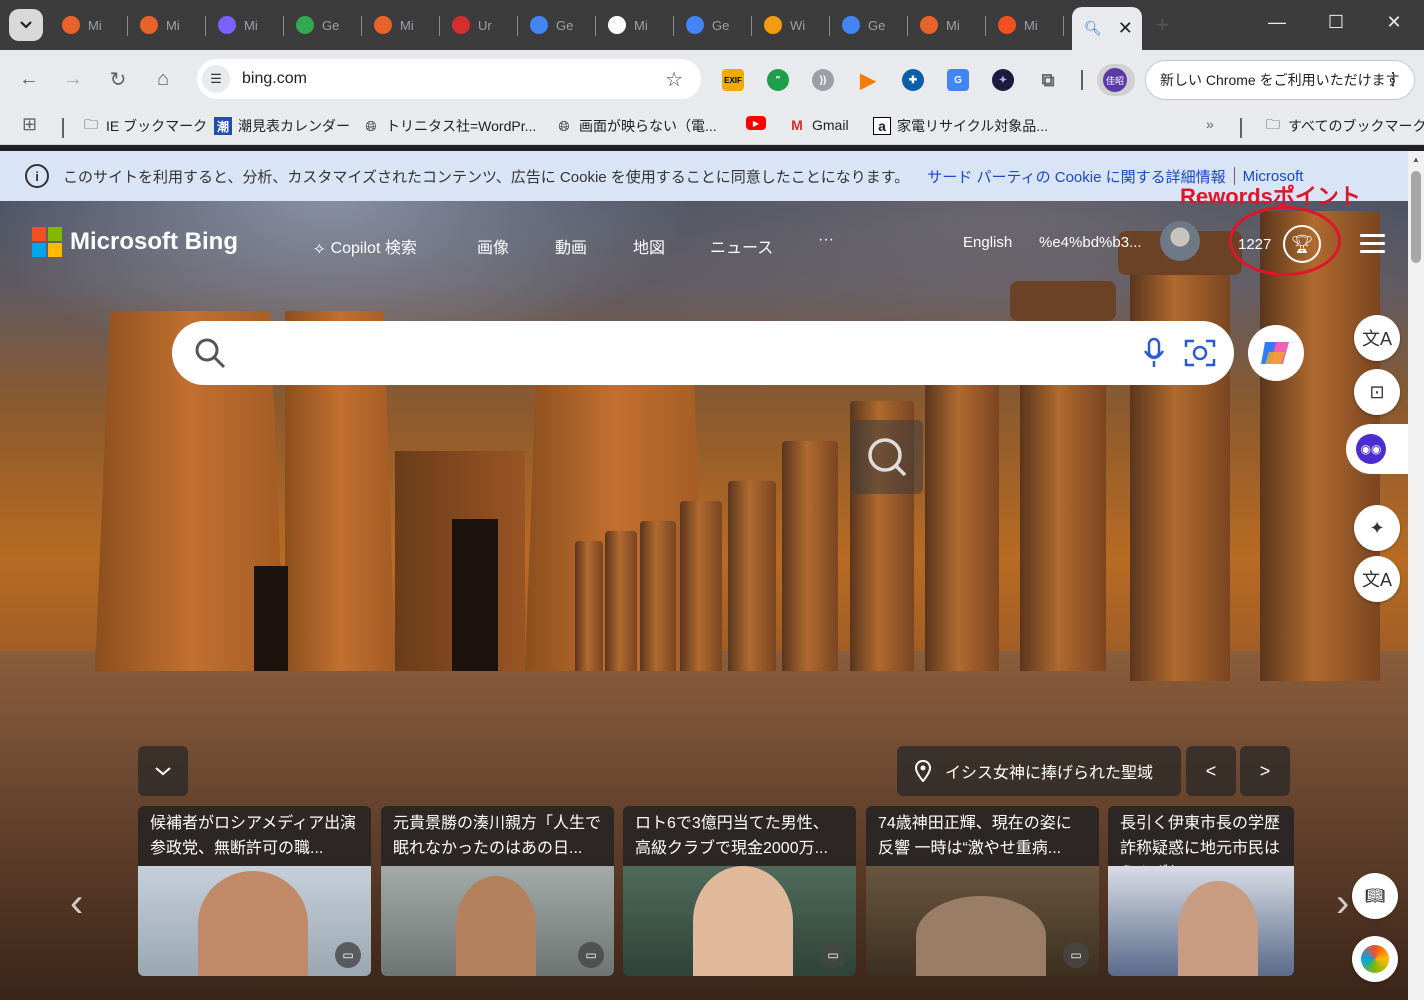  I want to click on site-info-icon: ☰, so click(216, 79).